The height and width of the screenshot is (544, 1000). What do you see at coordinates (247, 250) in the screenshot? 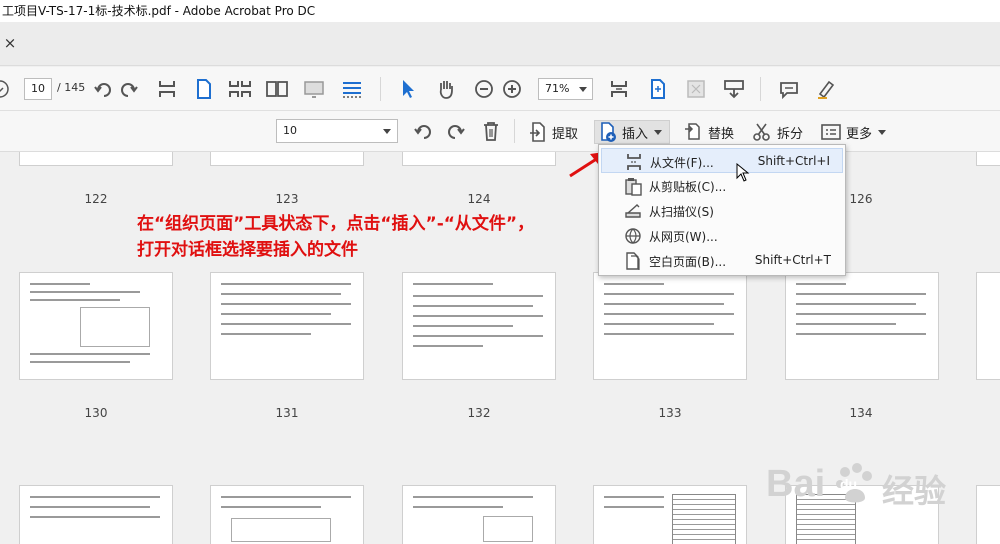
I see `annotation-line-2: 打开对话框选择要插入的文件` at bounding box center [247, 250].